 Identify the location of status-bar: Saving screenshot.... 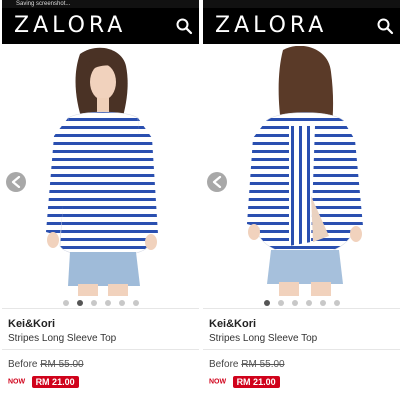
(100, 4).